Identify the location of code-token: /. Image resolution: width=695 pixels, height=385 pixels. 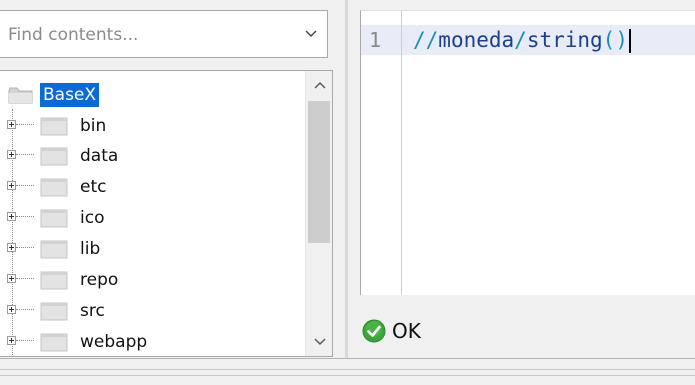
(520, 40).